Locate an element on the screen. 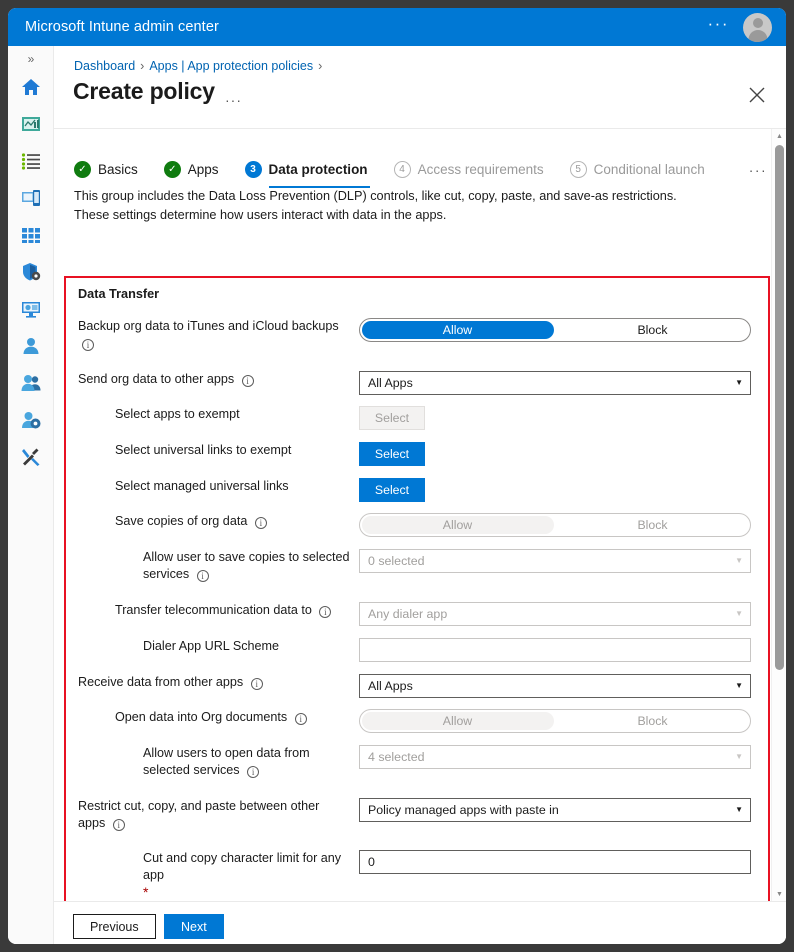 Image resolution: width=794 pixels, height=952 pixels. dropdown-value: Policy managed apps with paste in is located at coordinates (463, 810).